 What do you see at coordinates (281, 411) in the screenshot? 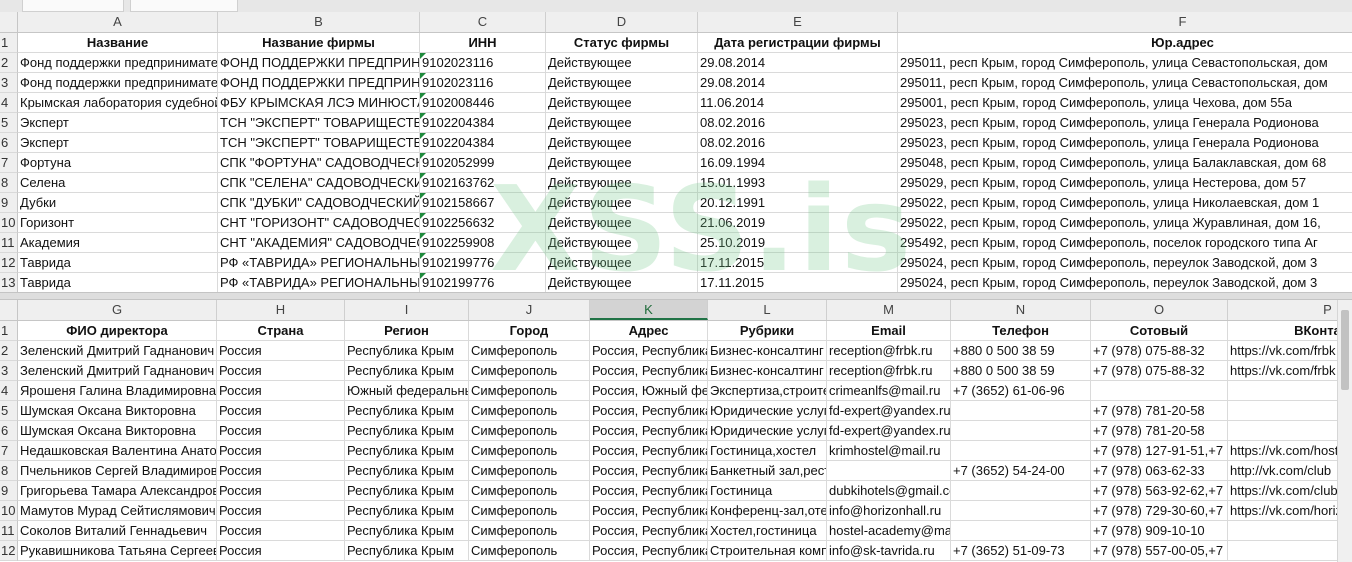
I see `cell-h5: Россия` at bounding box center [281, 411].